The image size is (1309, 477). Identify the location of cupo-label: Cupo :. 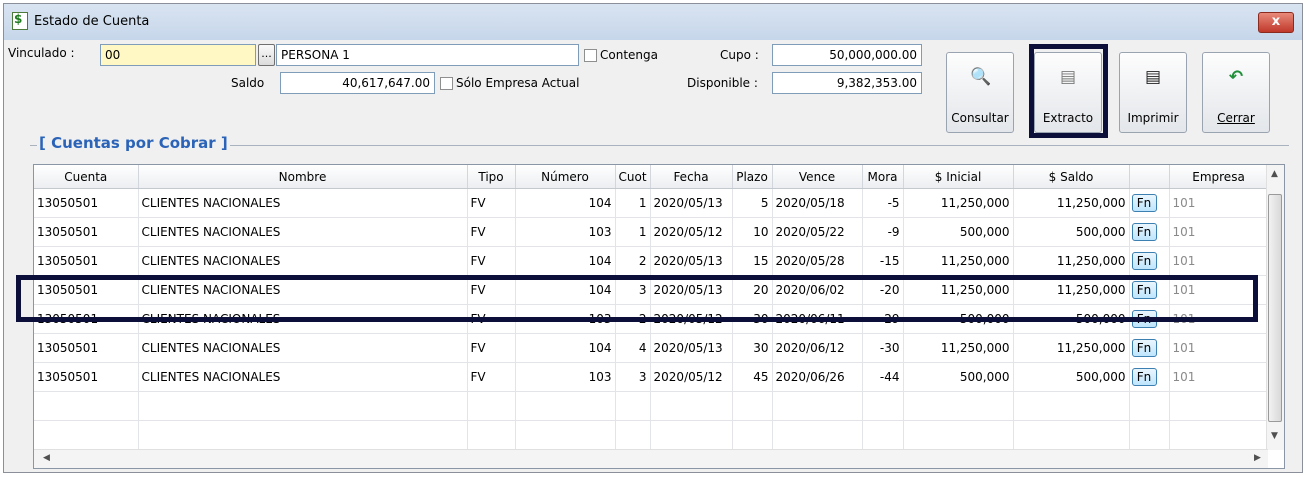
(739, 55).